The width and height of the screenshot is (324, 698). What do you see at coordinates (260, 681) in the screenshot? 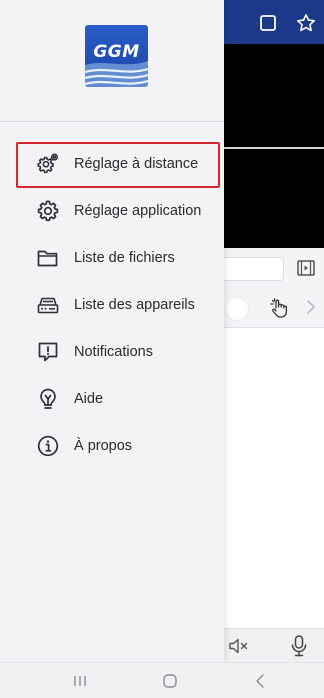
I see `back-icon` at bounding box center [260, 681].